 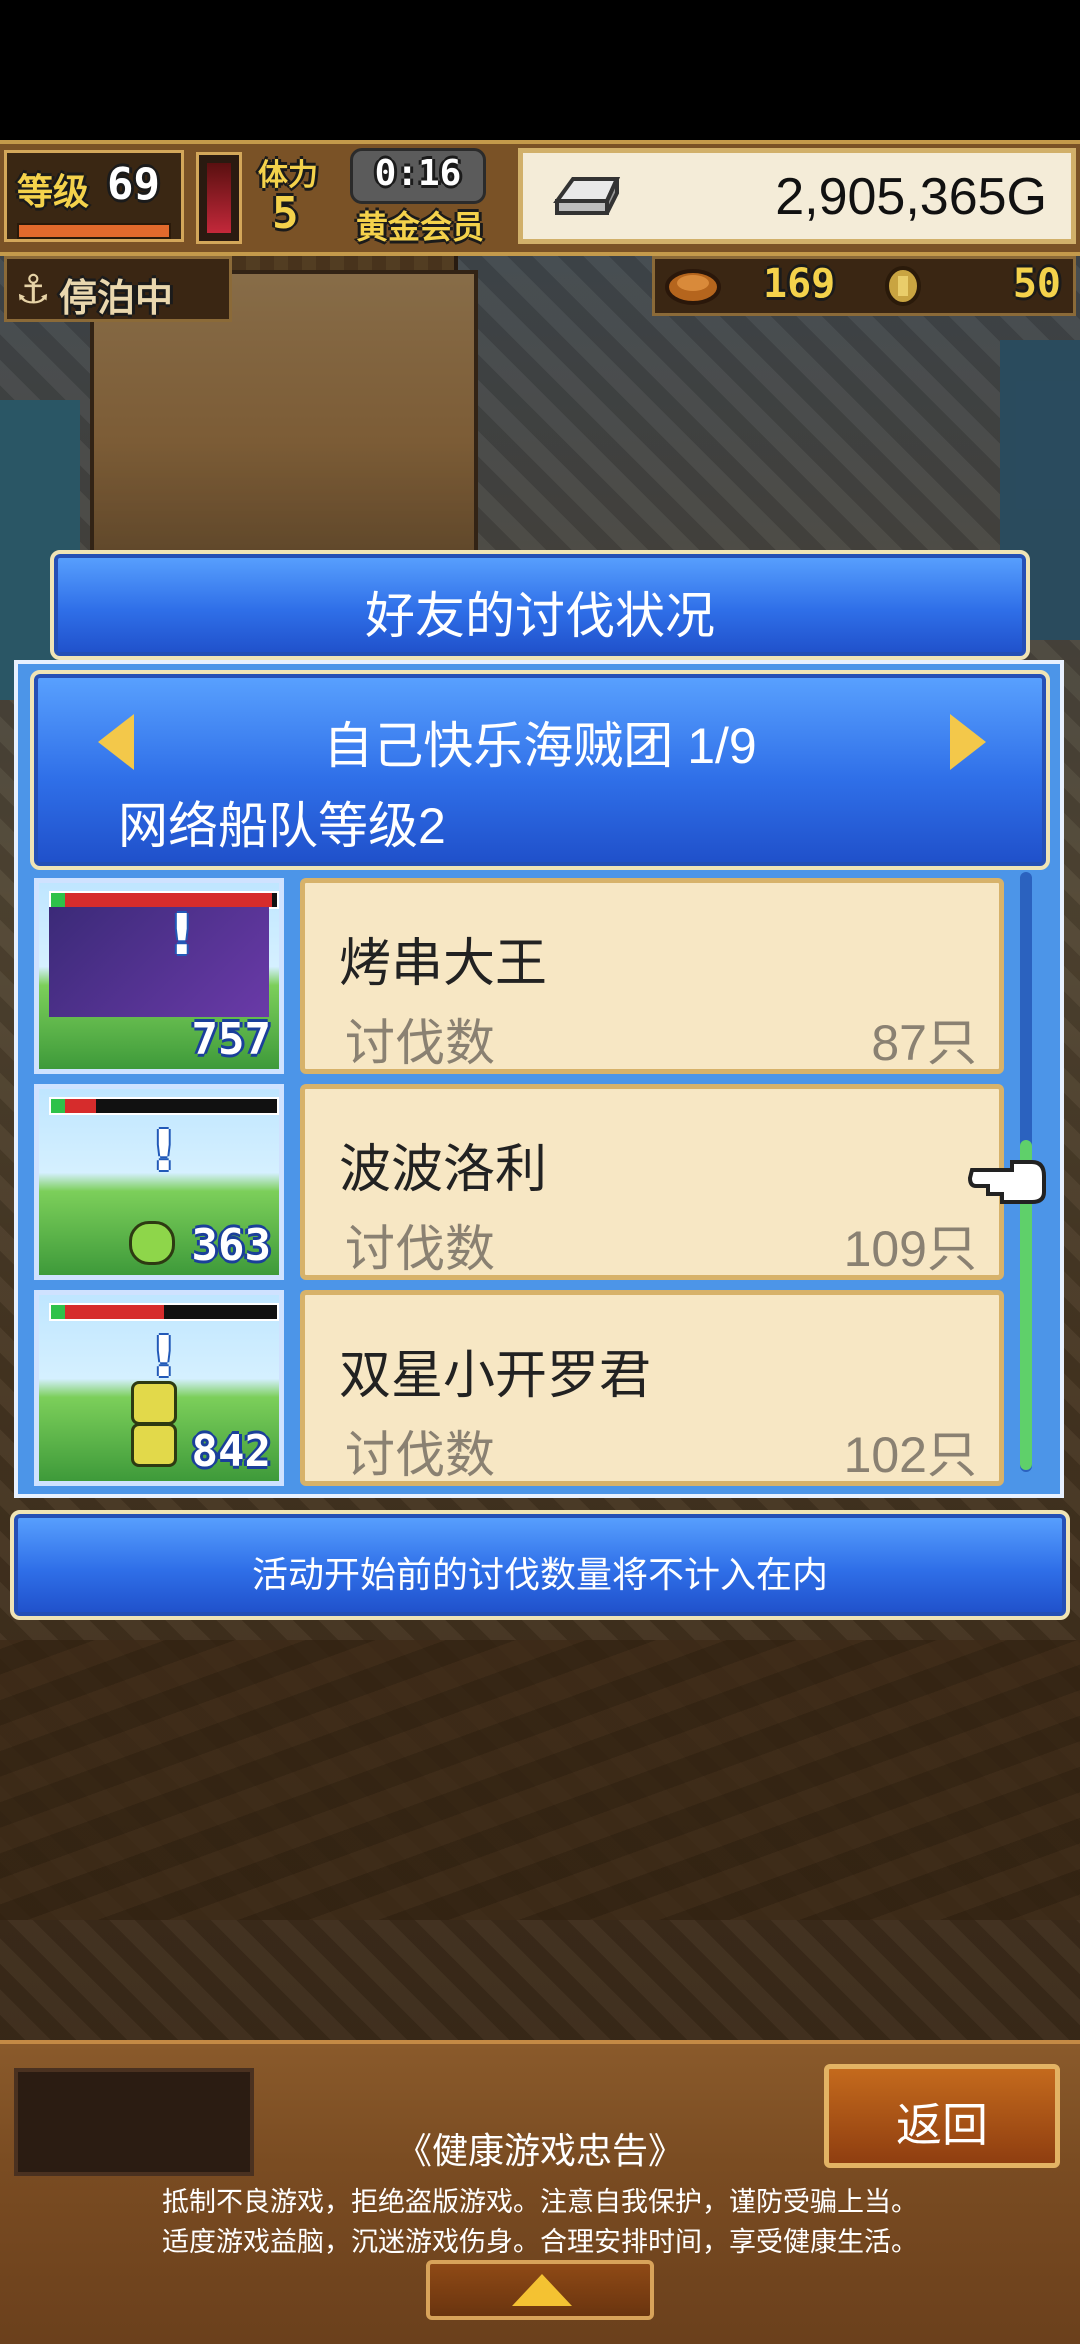 I want to click on member-portrait: ! 842, so click(x=159, y=1388).